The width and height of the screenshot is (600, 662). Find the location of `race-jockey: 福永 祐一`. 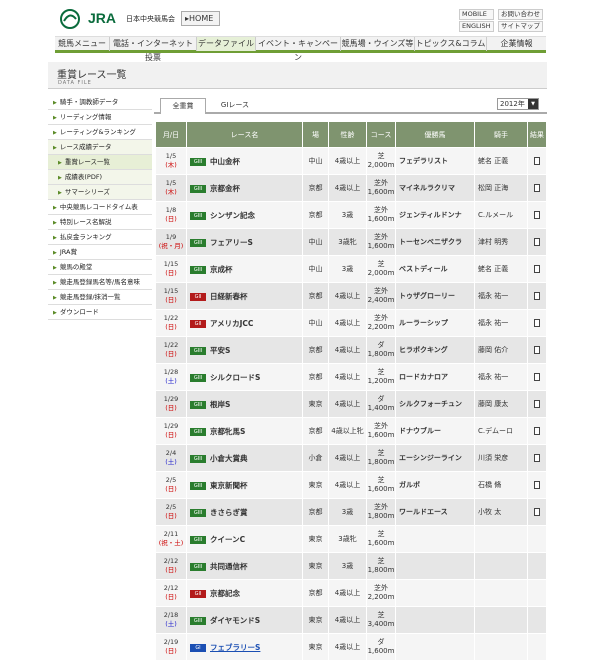

race-jockey: 福永 祐一 is located at coordinates (501, 296).